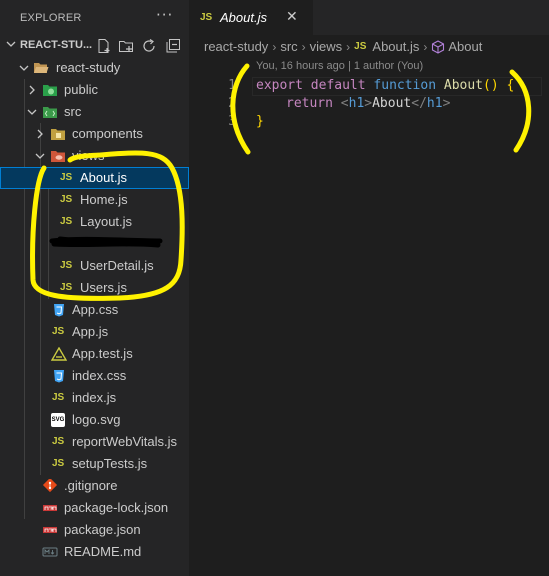  What do you see at coordinates (369, 17) in the screenshot?
I see `editor-tab-bar: JS About.js ✕` at bounding box center [369, 17].